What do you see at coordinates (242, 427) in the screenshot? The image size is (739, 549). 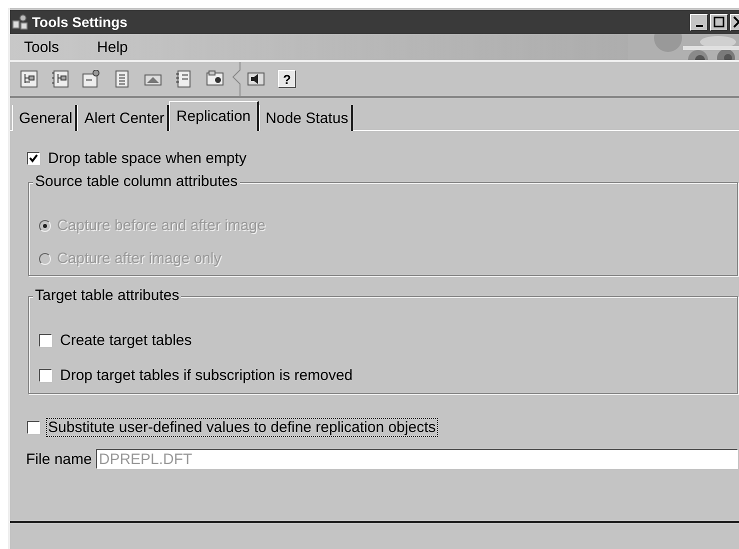 I see `checkbox-label: Substitute user-defined values to define replication objects` at bounding box center [242, 427].